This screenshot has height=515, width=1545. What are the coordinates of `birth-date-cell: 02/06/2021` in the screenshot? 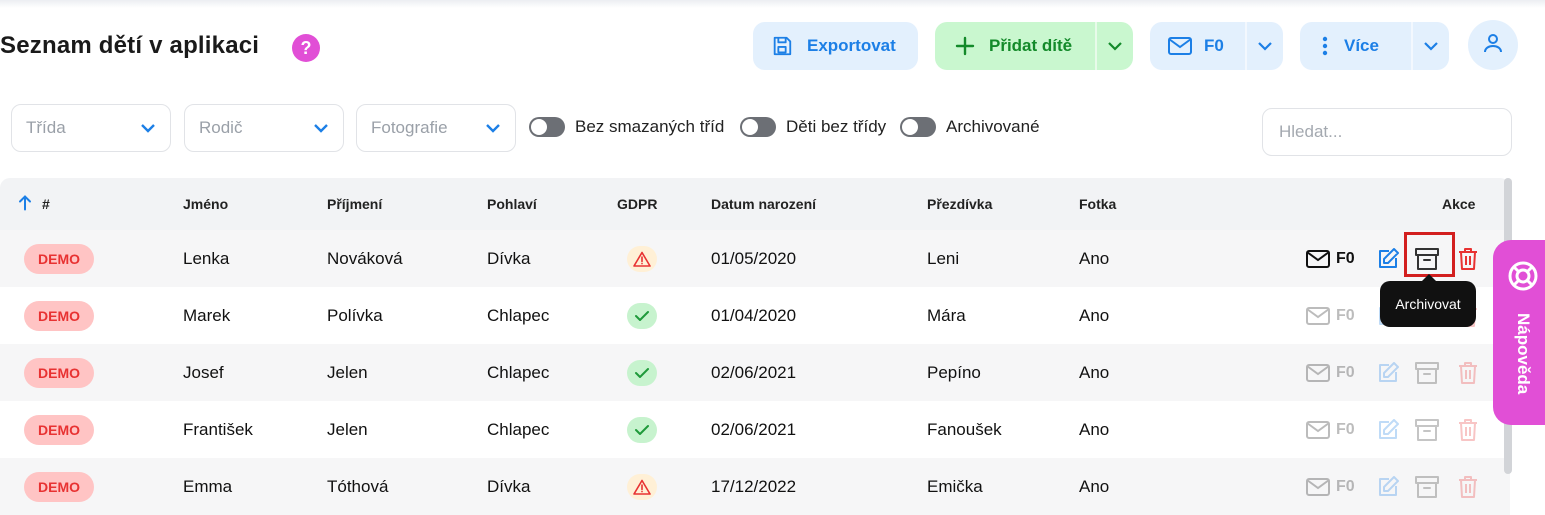 It's located at (754, 372).